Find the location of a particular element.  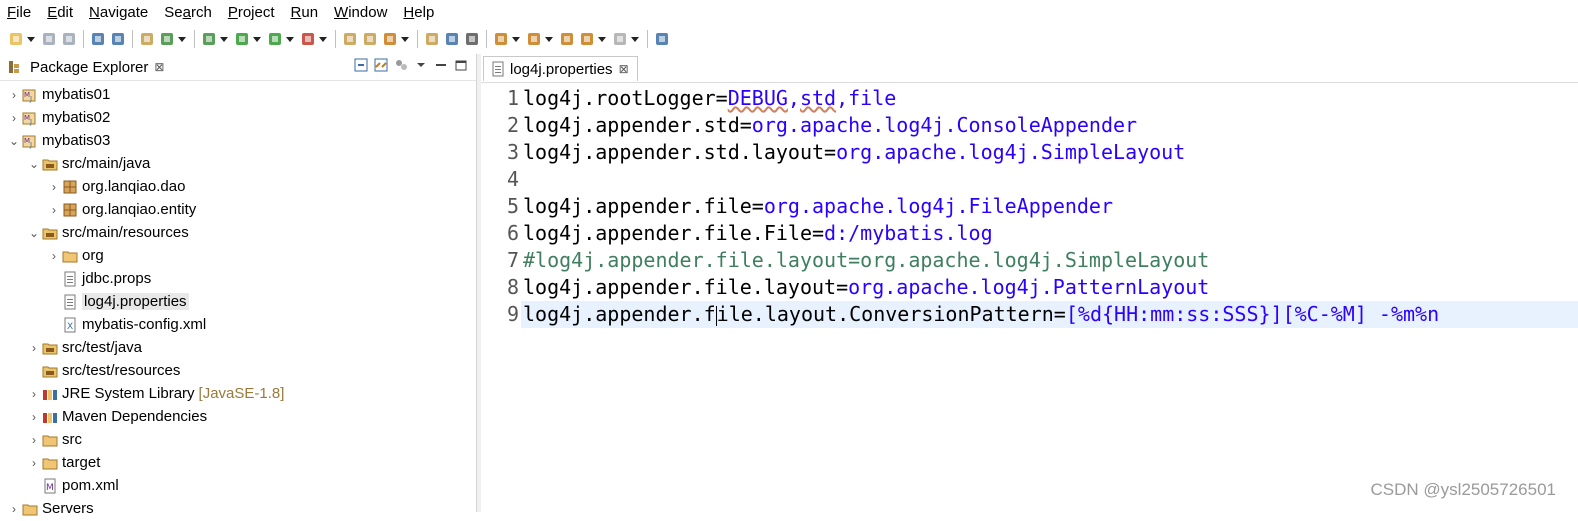

run-icon is located at coordinates (242, 39).